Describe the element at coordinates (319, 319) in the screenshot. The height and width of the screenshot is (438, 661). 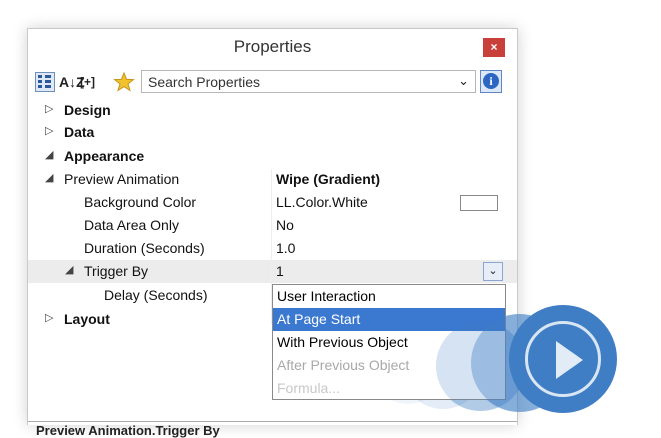
I see `option-label: At Page Start` at that location.